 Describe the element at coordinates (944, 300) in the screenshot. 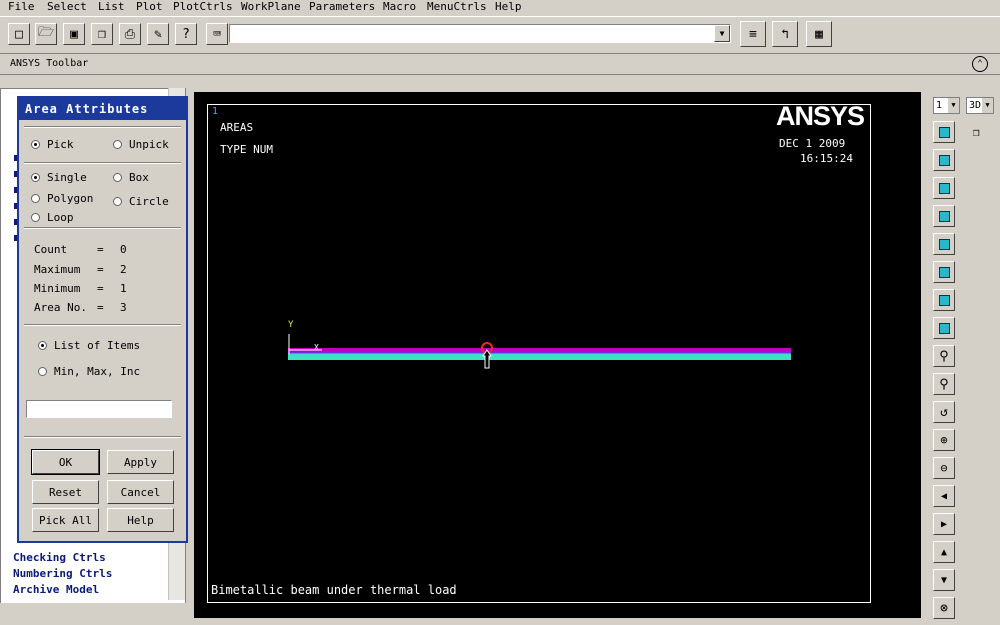

I see `left-view-icon` at that location.